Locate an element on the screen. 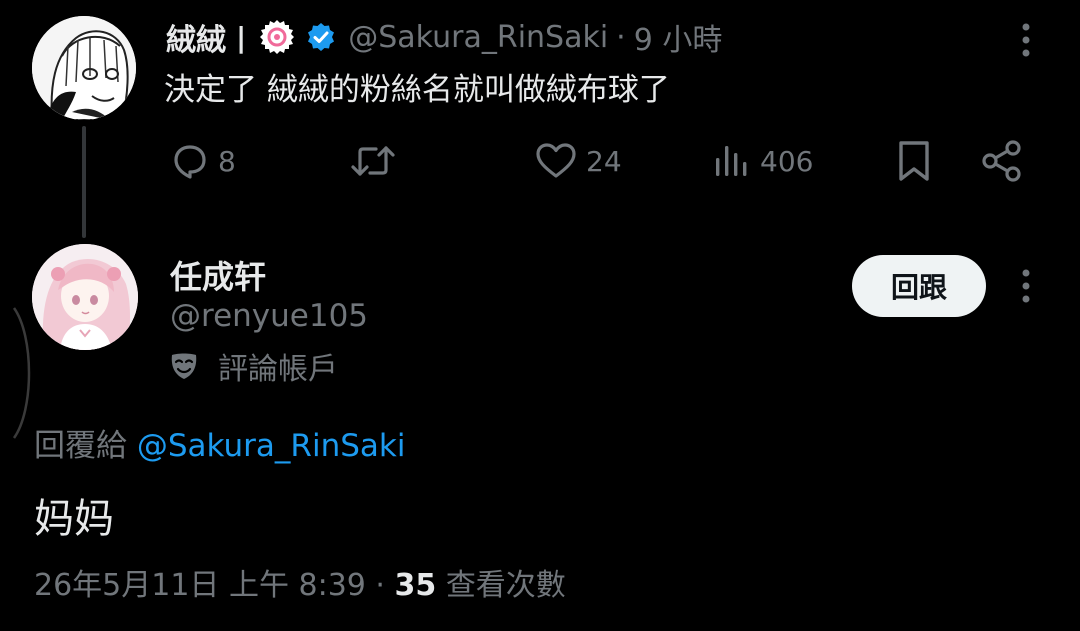  reply-author-name: 任成轩 is located at coordinates (218, 275).